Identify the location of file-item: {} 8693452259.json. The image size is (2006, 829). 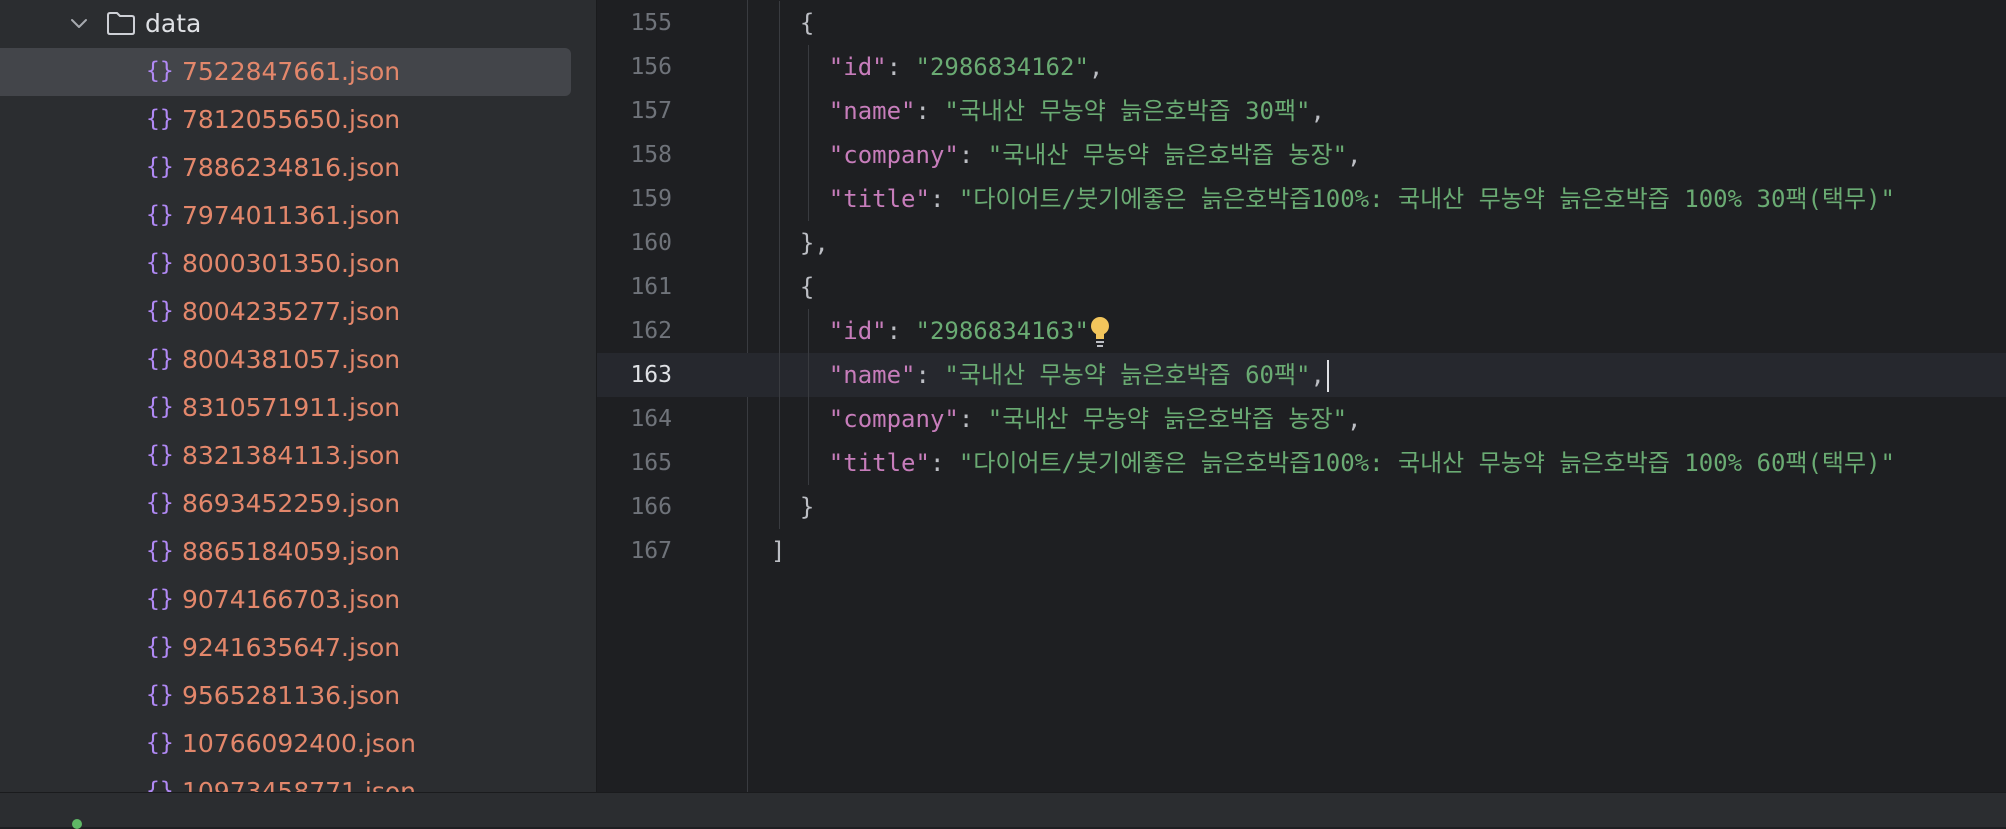
(298, 504).